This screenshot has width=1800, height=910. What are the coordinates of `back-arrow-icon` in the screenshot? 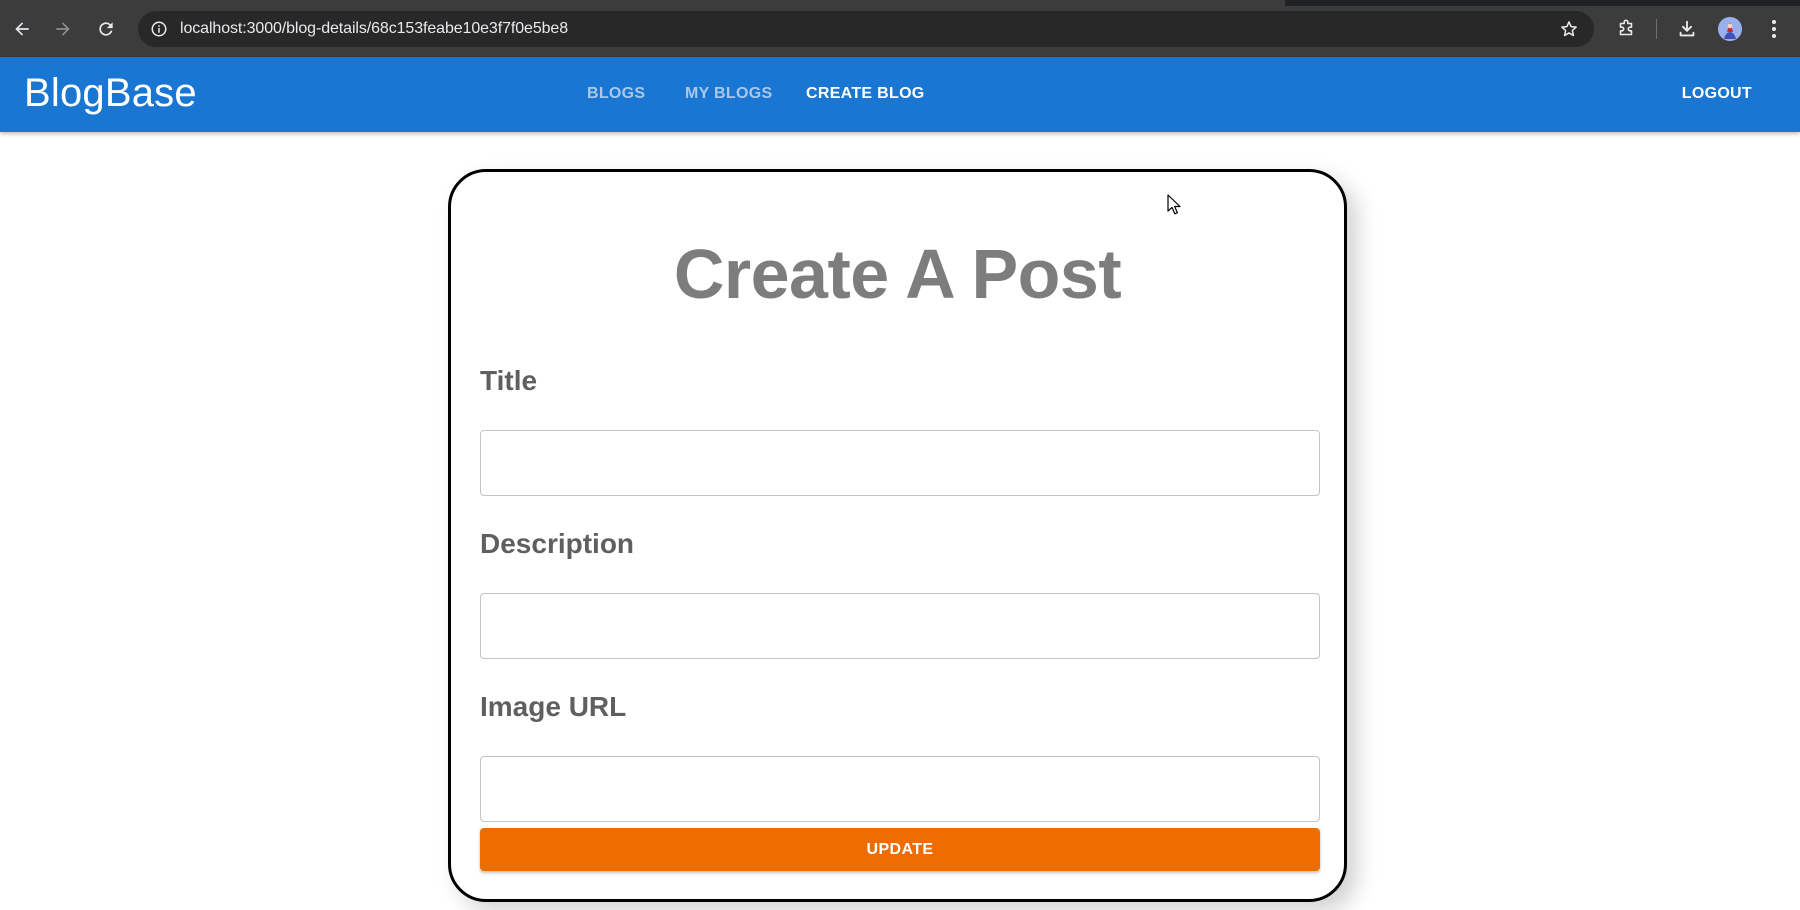 It's located at (22, 29).